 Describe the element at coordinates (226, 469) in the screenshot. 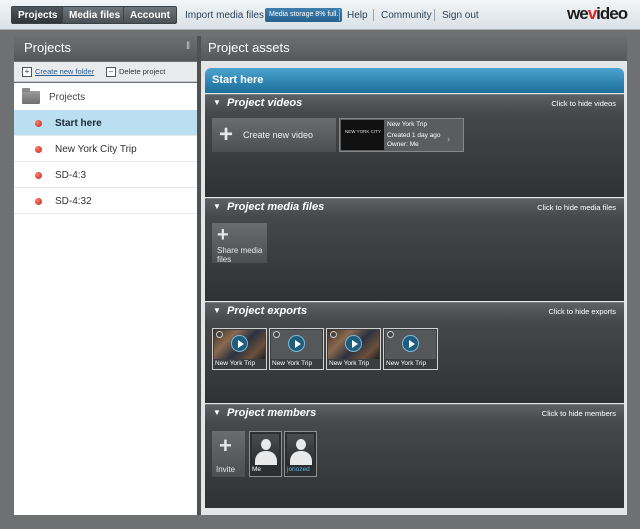

I see `invite-label: Invite` at that location.